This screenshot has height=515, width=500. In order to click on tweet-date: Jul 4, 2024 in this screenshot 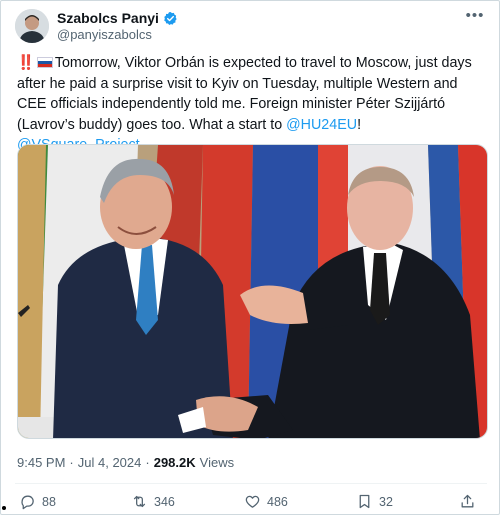, I will do `click(110, 462)`.